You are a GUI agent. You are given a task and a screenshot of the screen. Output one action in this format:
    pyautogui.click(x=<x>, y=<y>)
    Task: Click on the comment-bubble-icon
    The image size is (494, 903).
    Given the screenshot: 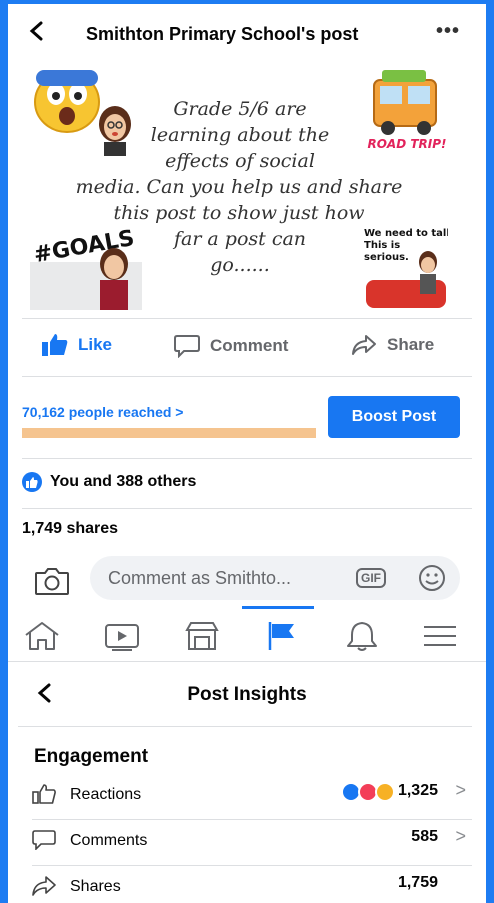 What is the action you would take?
    pyautogui.click(x=187, y=346)
    